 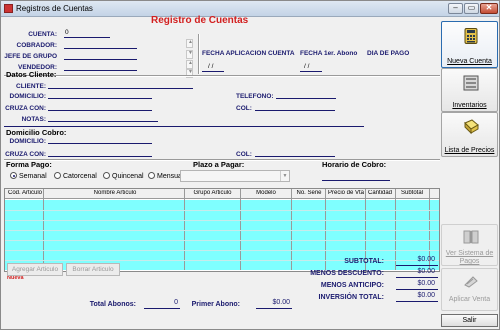 I want to click on plazo-heading: Plazo a Pagar:, so click(x=219, y=164).